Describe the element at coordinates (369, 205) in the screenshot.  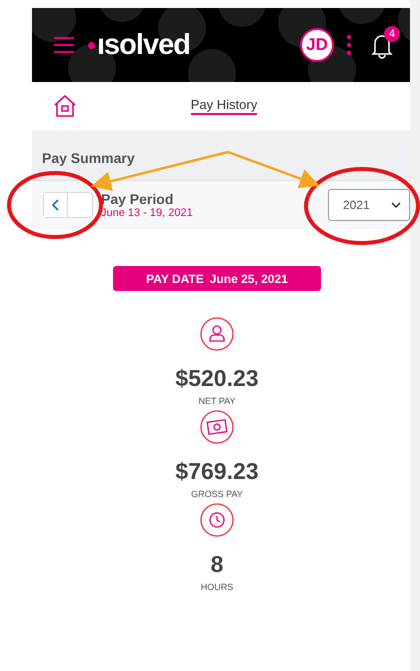
I see `year-select: 2021` at that location.